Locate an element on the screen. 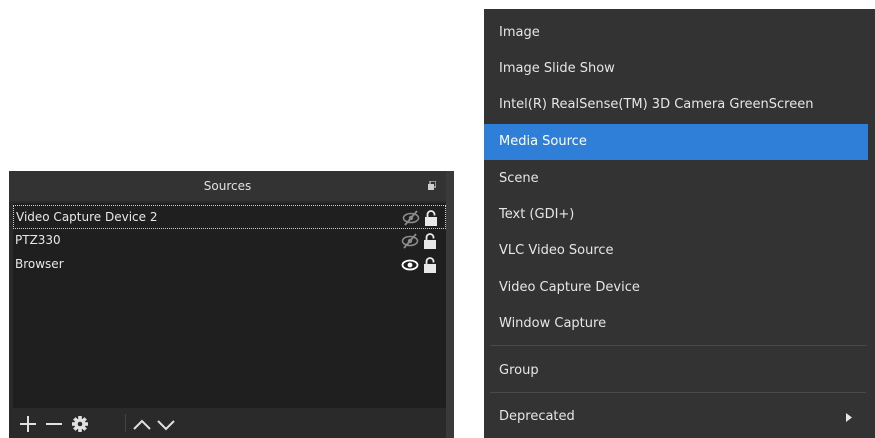  sources-toolbar is located at coordinates (229, 423).